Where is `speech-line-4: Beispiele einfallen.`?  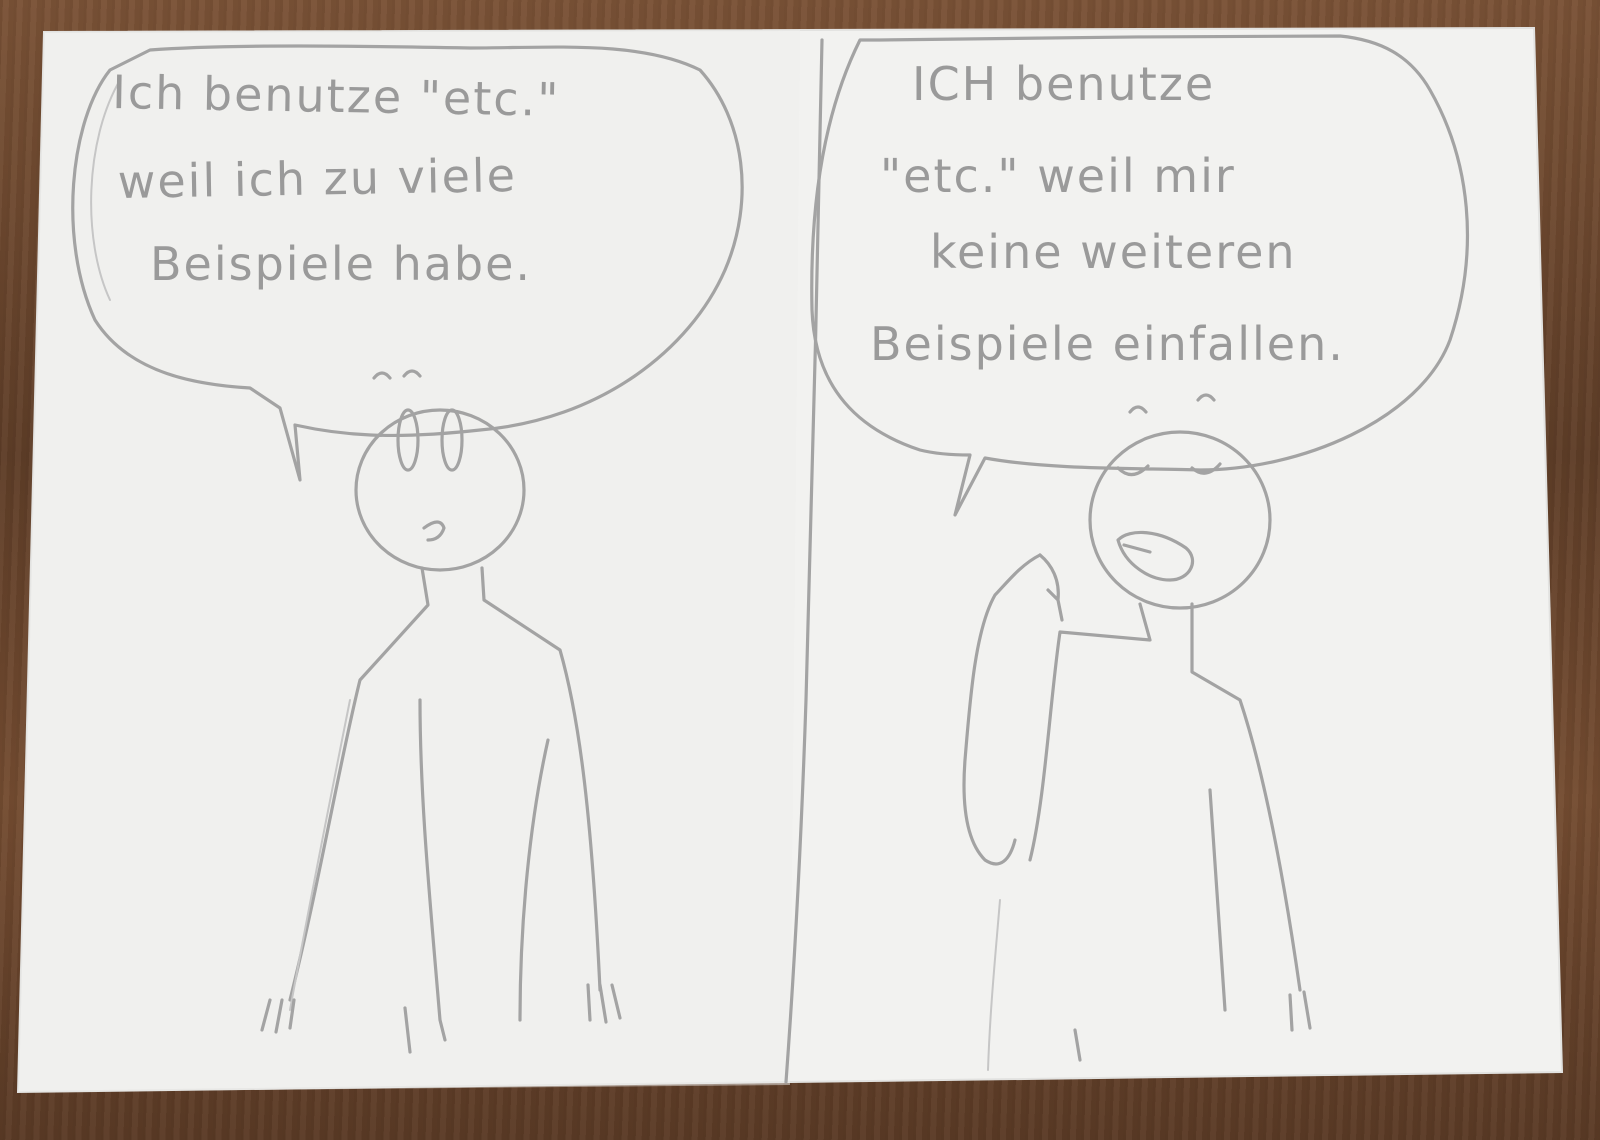
speech-line-4: Beispiele einfallen. is located at coordinates (1107, 344).